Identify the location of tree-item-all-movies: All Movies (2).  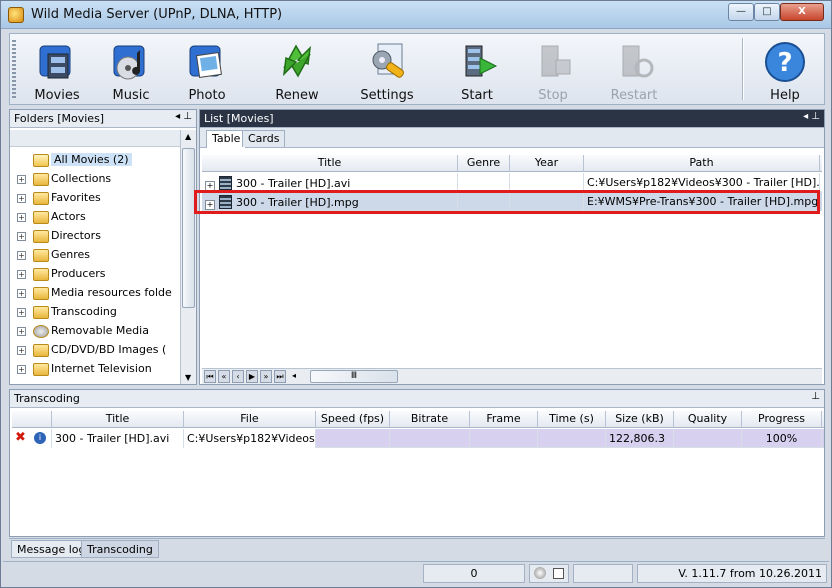
(97, 160).